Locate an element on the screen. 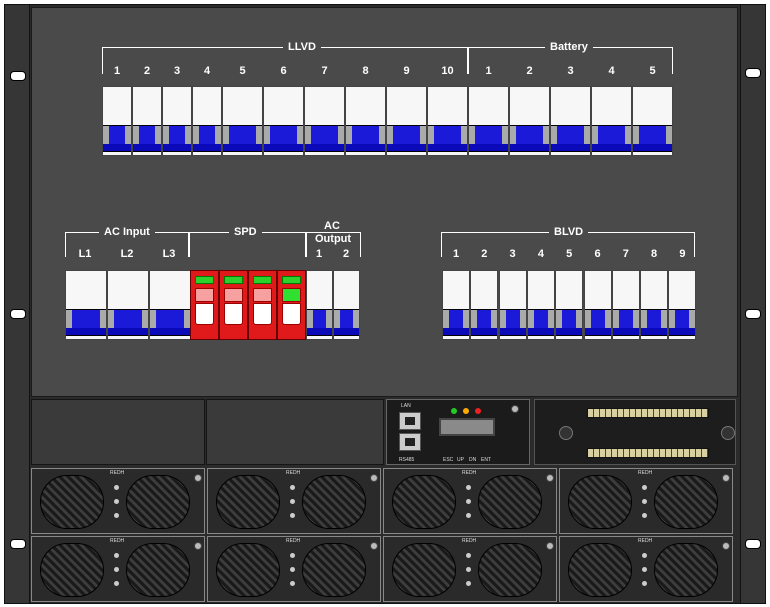 This screenshot has width=770, height=607. battery-breaker-1-handle is located at coordinates (488, 135).